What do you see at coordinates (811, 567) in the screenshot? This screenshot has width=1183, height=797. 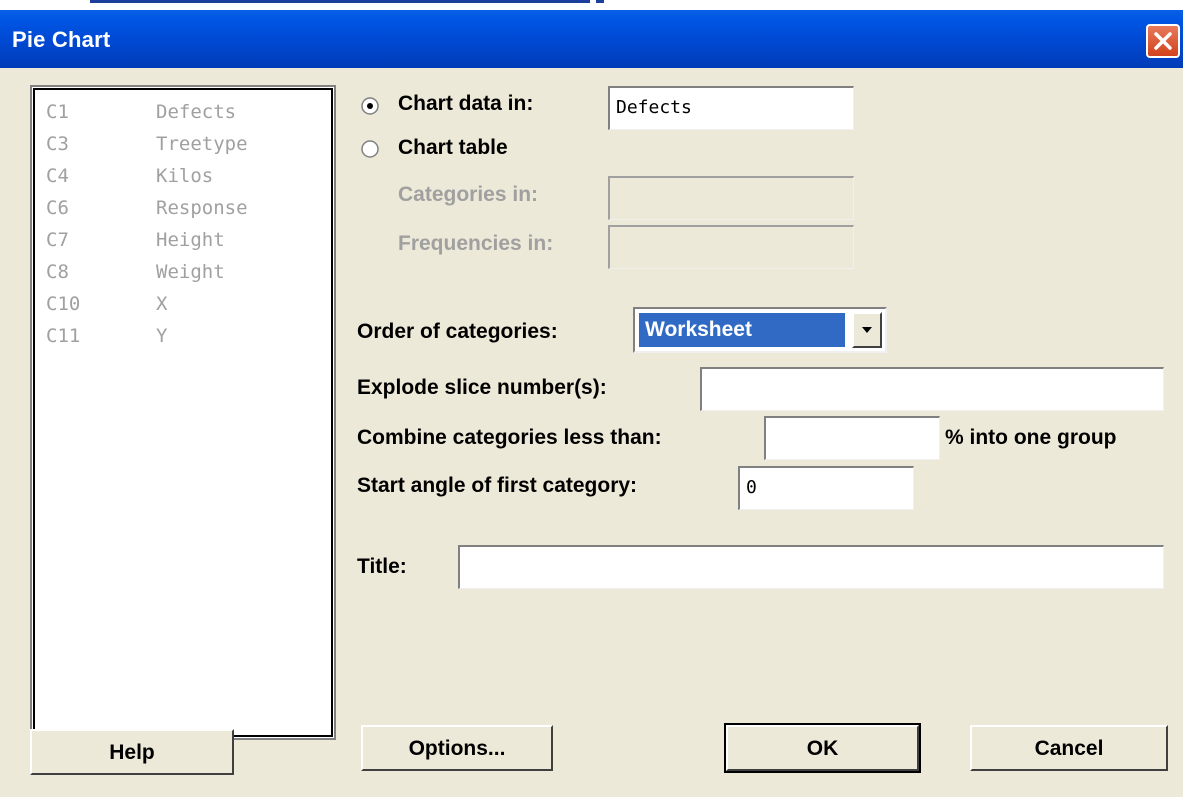 I see `title-field` at bounding box center [811, 567].